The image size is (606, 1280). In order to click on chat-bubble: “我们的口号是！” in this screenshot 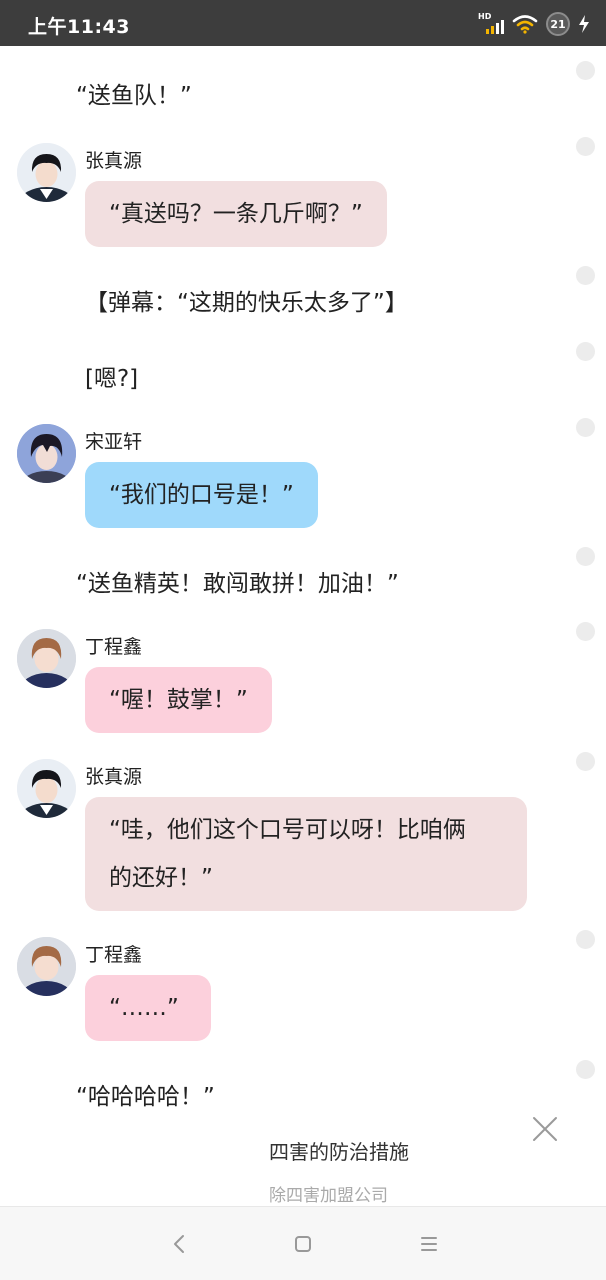, I will do `click(201, 495)`.